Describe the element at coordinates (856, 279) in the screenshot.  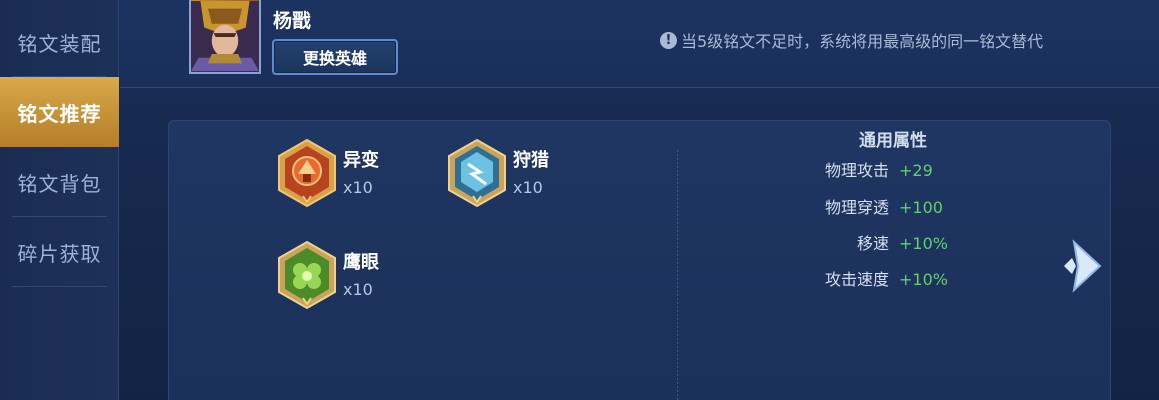
I see `attribute-label: 攻击速度` at that location.